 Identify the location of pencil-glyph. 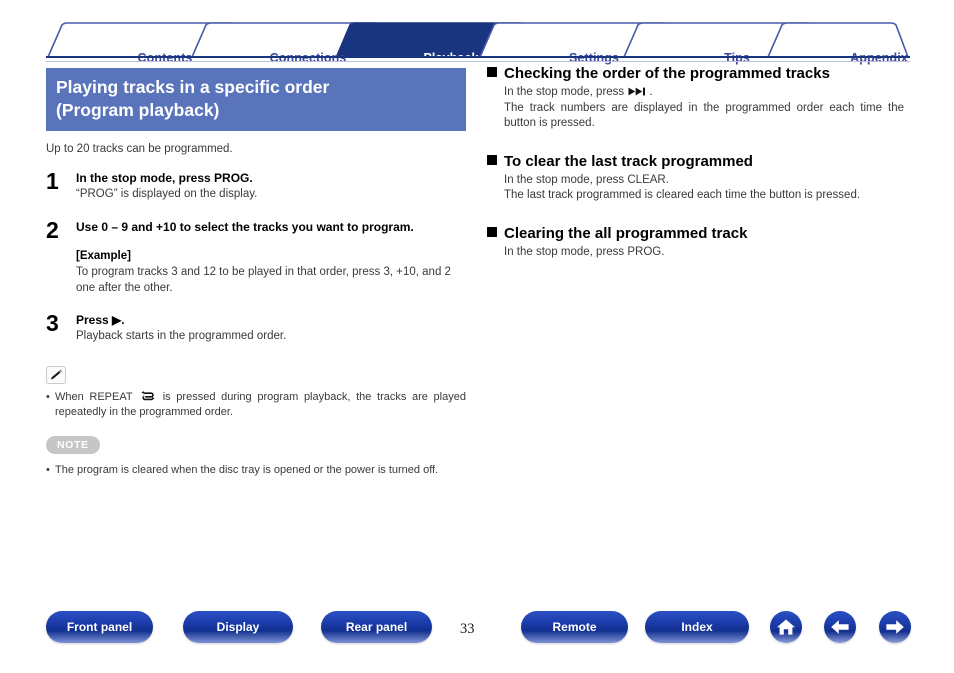
(56, 374).